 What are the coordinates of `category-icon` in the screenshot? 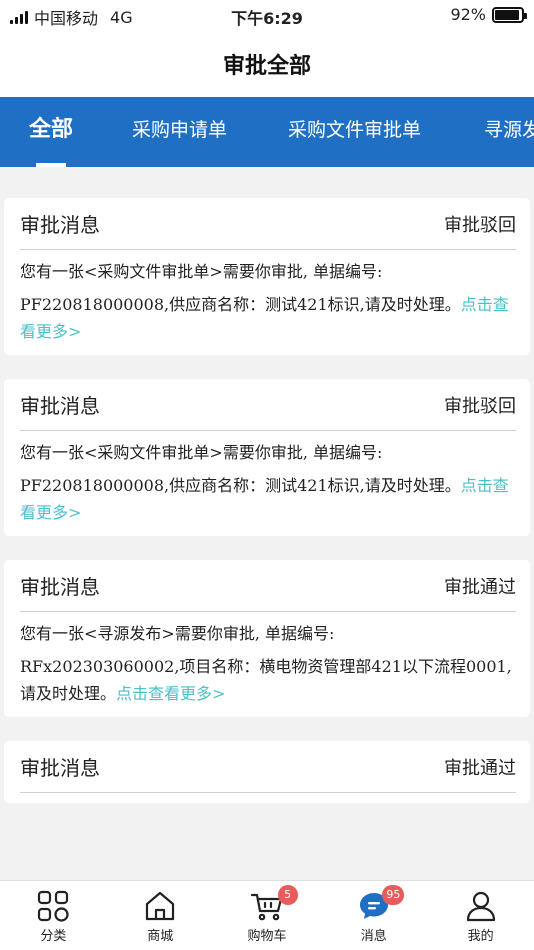 It's located at (53, 906).